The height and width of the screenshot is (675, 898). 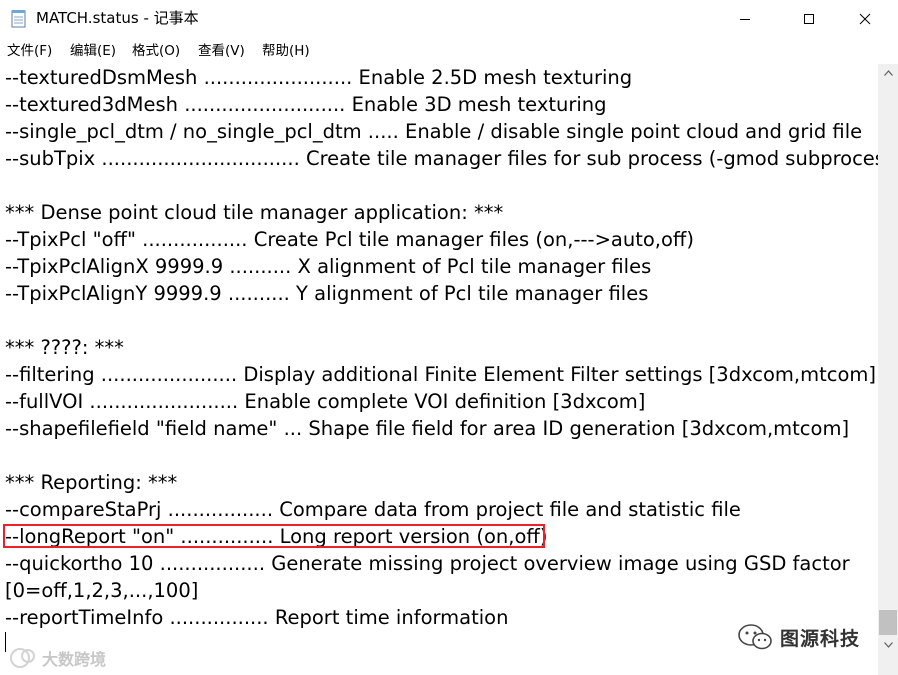 What do you see at coordinates (820, 638) in the screenshot?
I see `watermark-right-text: 图源科技` at bounding box center [820, 638].